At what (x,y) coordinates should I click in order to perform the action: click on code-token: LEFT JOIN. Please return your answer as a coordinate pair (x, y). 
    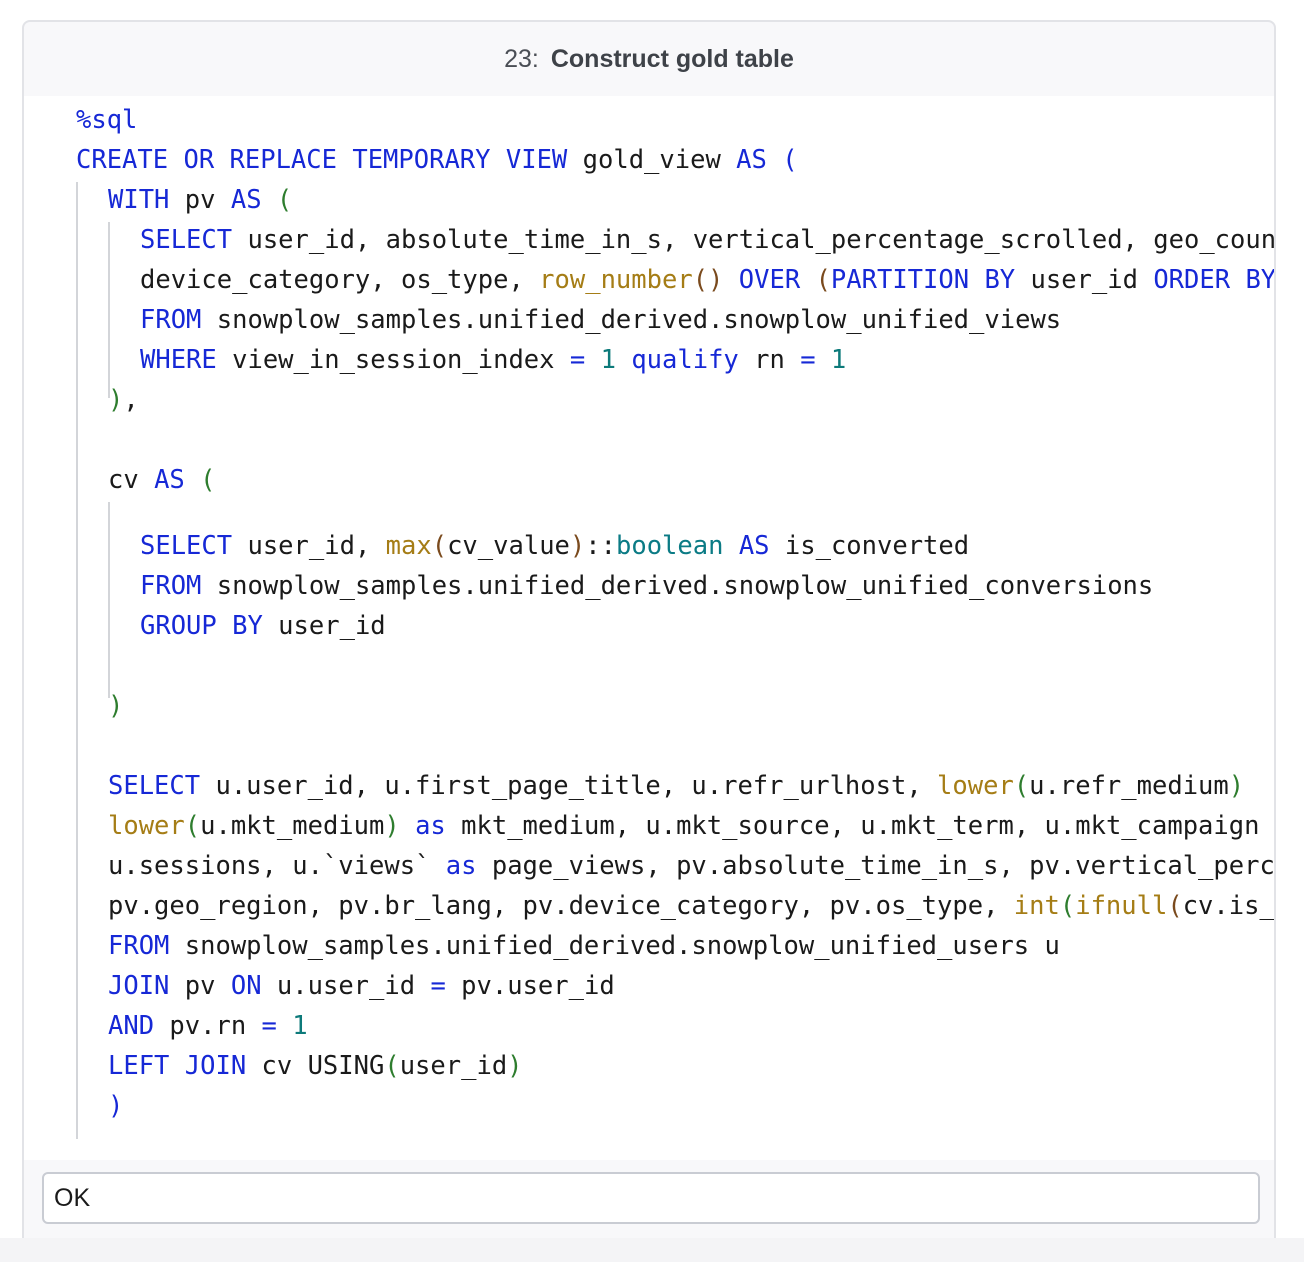
    Looking at the image, I should click on (177, 1066).